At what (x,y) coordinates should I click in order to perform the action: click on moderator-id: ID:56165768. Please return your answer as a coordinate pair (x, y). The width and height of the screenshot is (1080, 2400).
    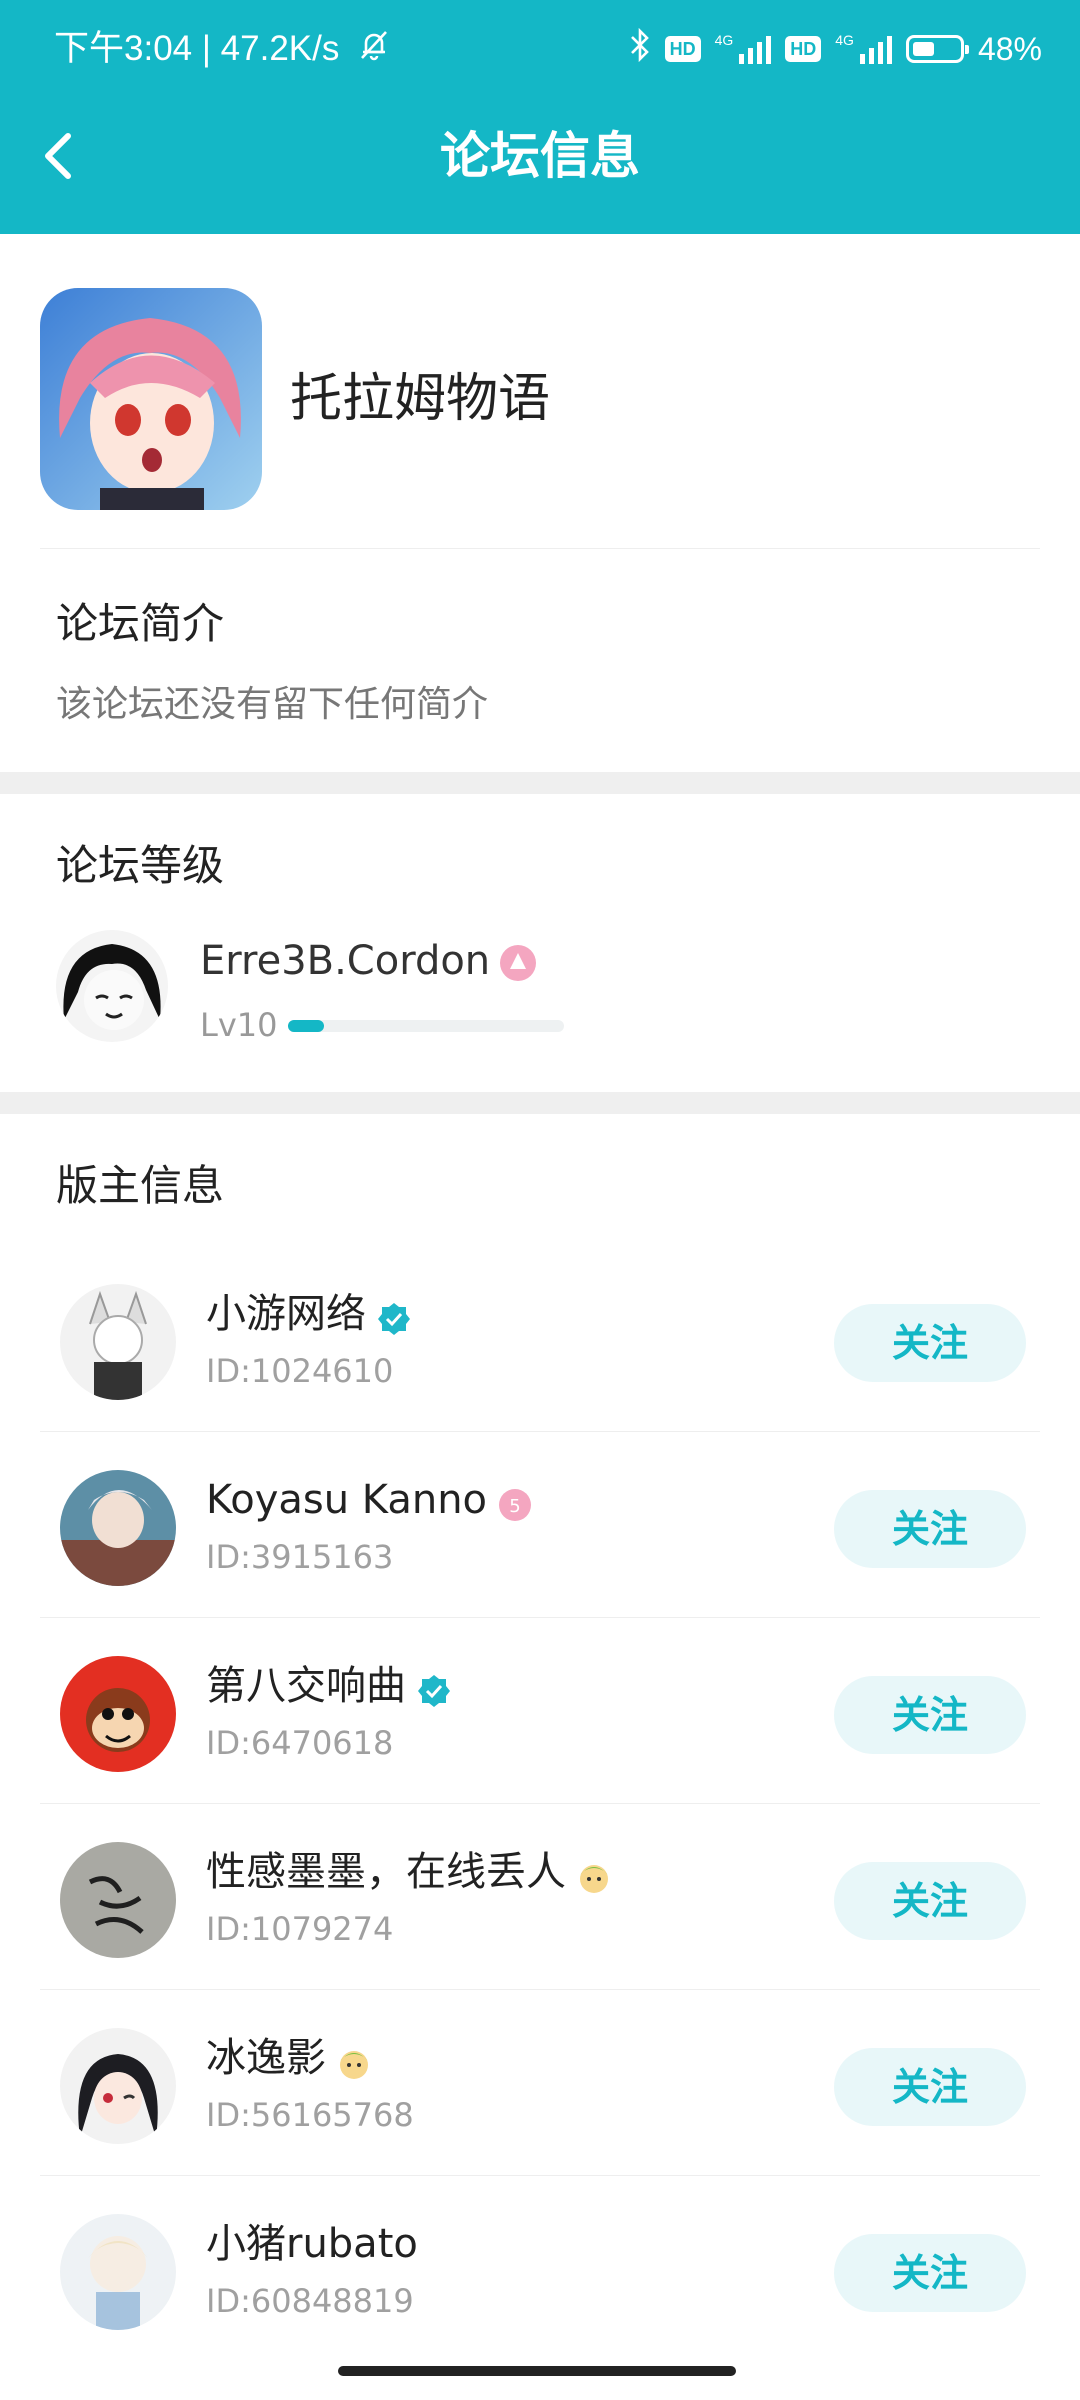
    Looking at the image, I should click on (310, 2115).